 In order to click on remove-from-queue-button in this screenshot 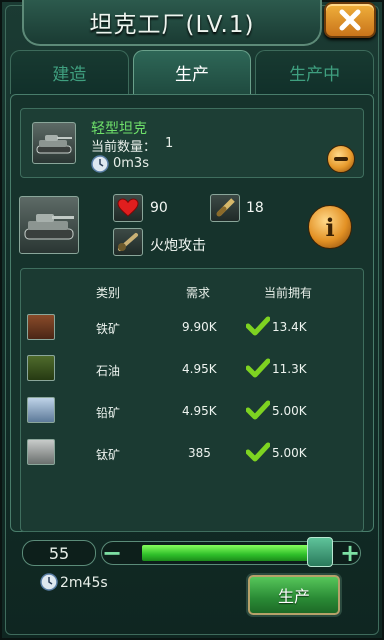, I will do `click(341, 159)`.